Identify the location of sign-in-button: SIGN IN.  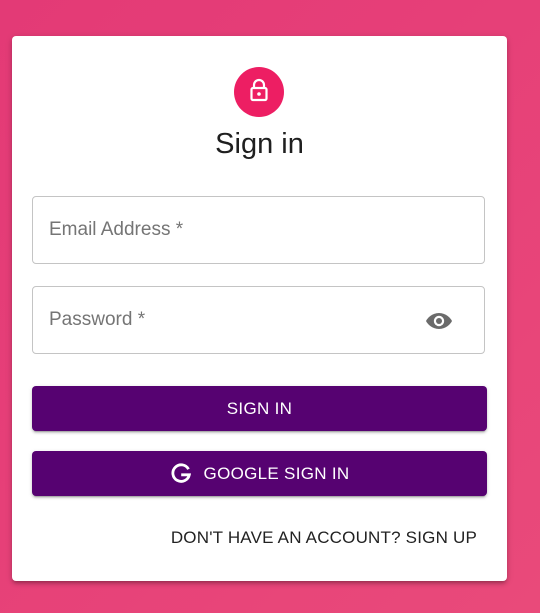
(259, 408).